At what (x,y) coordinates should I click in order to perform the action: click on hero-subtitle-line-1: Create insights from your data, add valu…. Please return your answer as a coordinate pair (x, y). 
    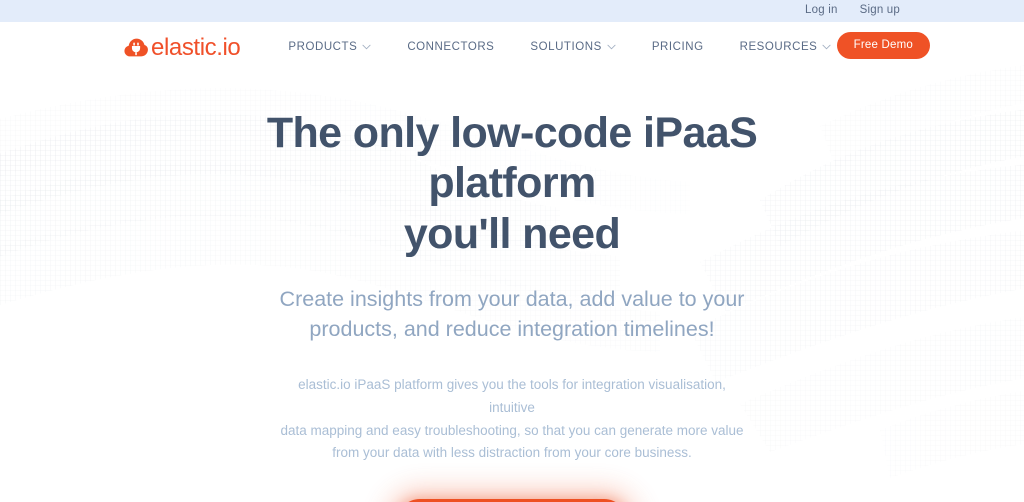
    Looking at the image, I should click on (512, 298).